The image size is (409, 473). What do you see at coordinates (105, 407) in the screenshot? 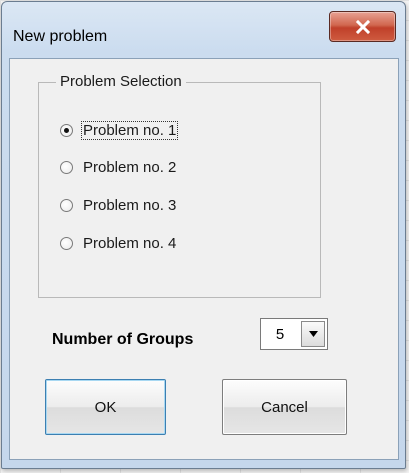
I see `ok-button: OK` at bounding box center [105, 407].